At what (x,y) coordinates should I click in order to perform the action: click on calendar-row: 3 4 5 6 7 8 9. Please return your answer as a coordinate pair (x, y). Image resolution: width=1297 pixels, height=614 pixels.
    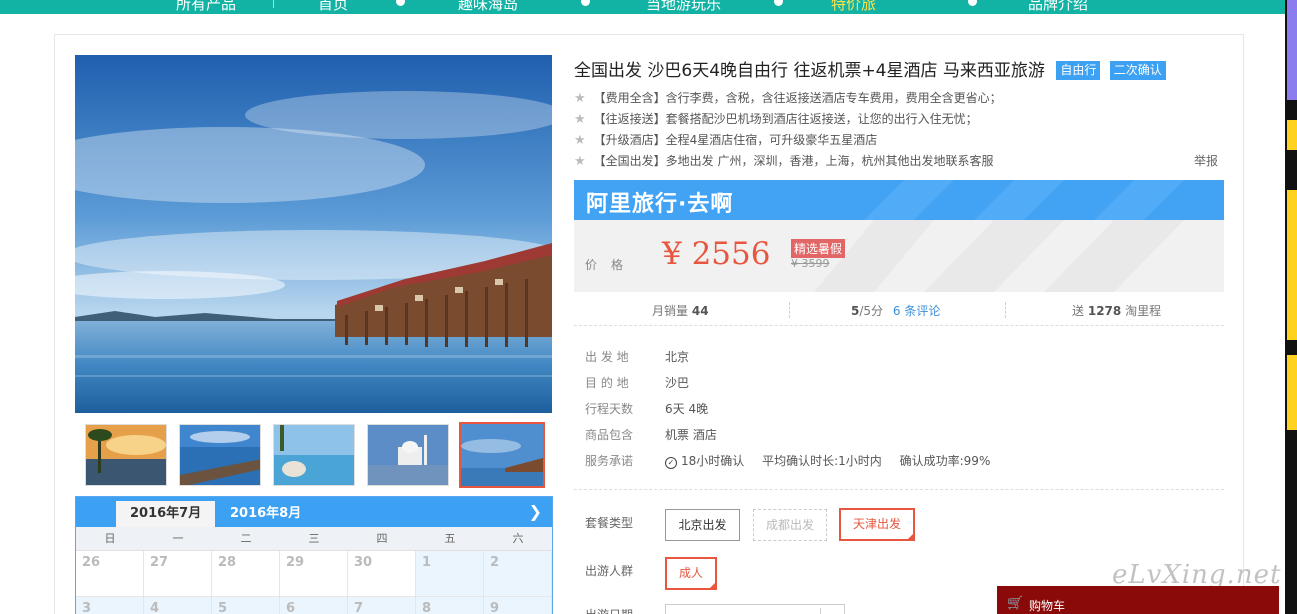
    Looking at the image, I should click on (314, 605).